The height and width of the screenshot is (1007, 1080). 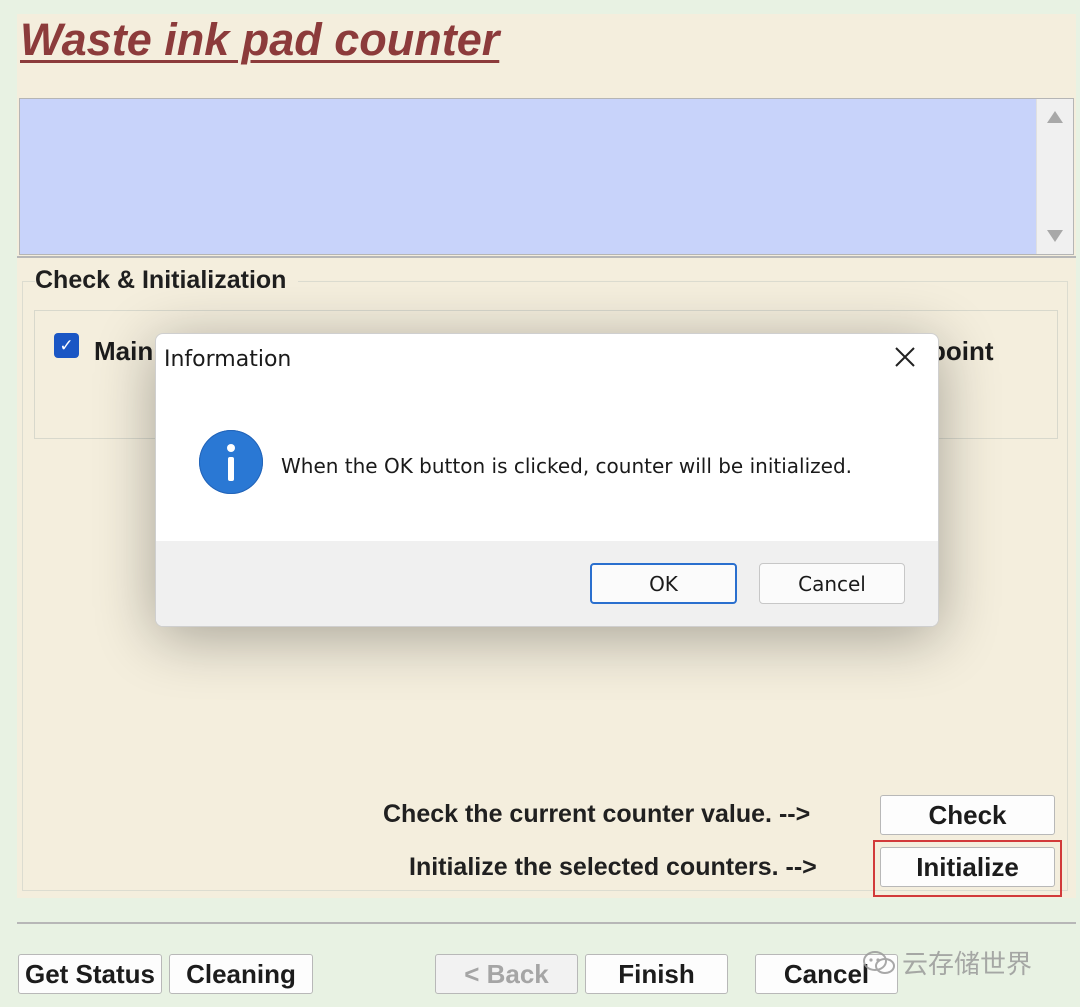 What do you see at coordinates (597, 814) in the screenshot?
I see `check-instruction: Check the current counter value. -->` at bounding box center [597, 814].